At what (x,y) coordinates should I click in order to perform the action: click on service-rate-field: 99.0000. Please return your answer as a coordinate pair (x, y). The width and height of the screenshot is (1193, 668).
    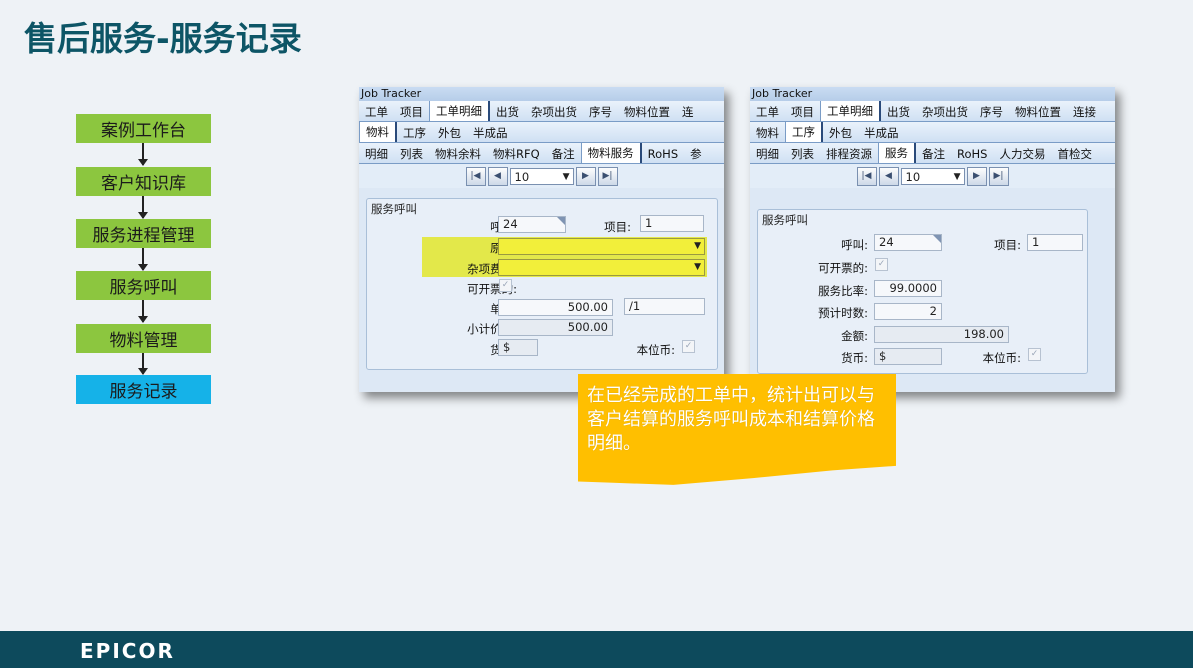
    Looking at the image, I should click on (908, 288).